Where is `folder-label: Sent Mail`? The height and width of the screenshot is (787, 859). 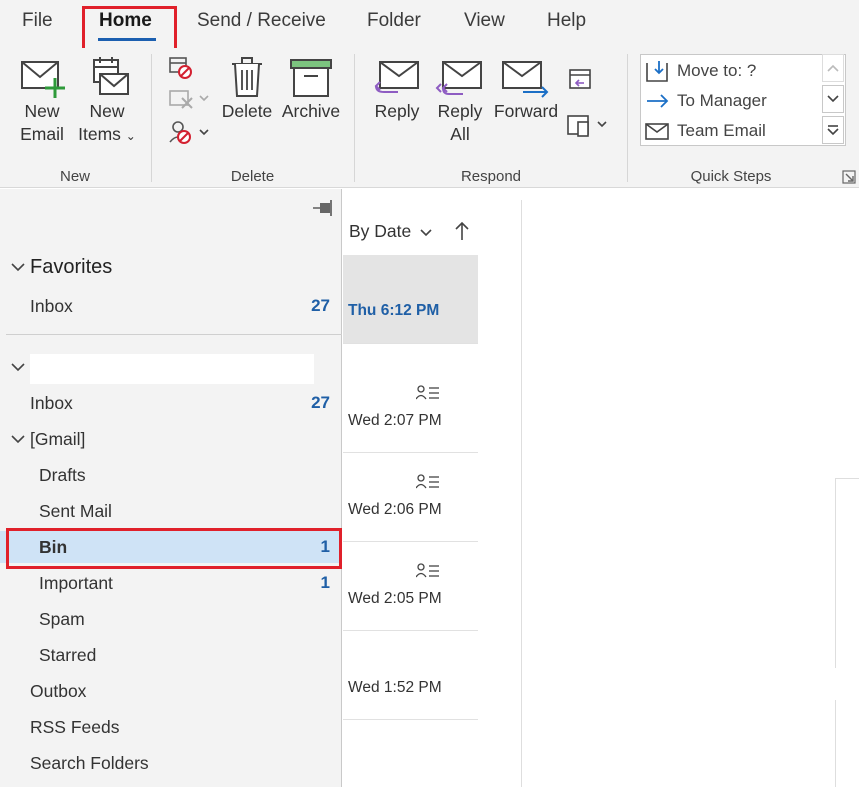
folder-label: Sent Mail is located at coordinates (75, 510).